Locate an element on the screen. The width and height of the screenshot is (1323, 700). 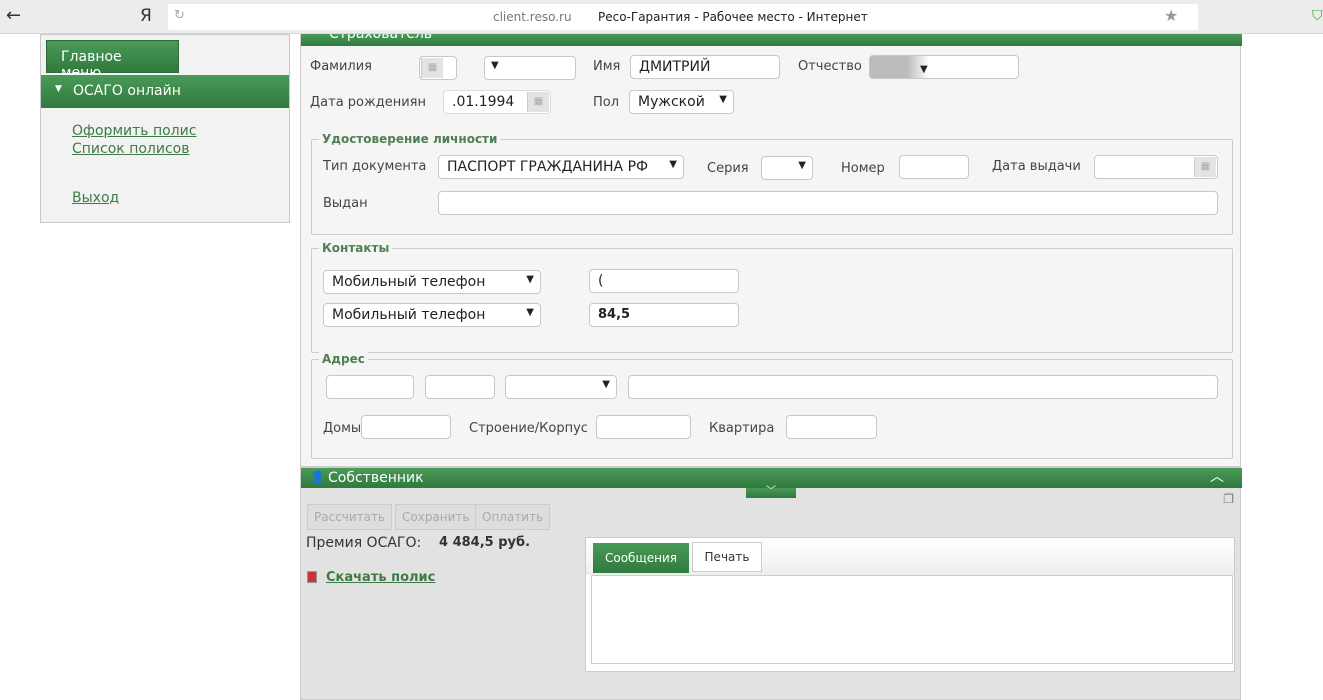
building-field is located at coordinates (643, 427).